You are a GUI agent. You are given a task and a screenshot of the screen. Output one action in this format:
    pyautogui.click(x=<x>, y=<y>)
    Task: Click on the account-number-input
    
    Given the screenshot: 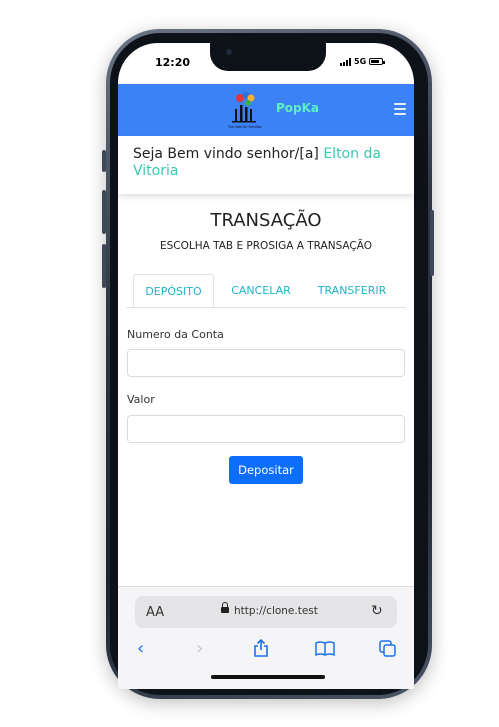 What is the action you would take?
    pyautogui.click(x=266, y=363)
    